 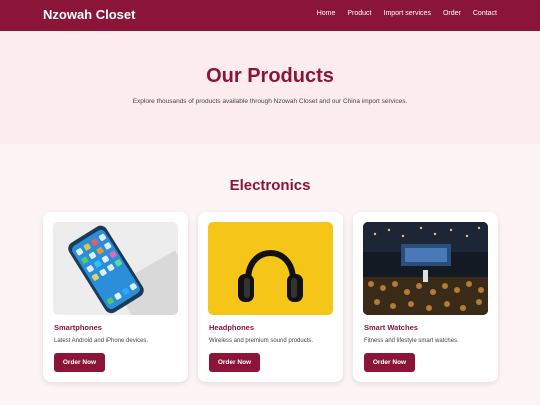 What do you see at coordinates (270, 185) in the screenshot?
I see `section-title-electronics: Electronics` at bounding box center [270, 185].